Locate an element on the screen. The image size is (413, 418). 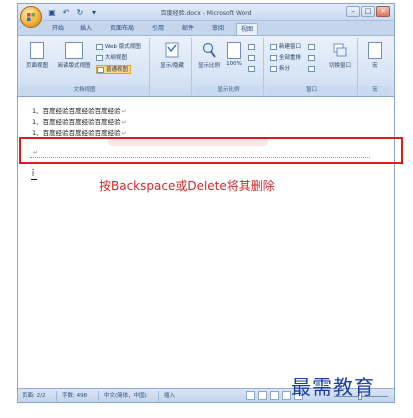
draft-button: 普通视图 is located at coordinates (114, 69).